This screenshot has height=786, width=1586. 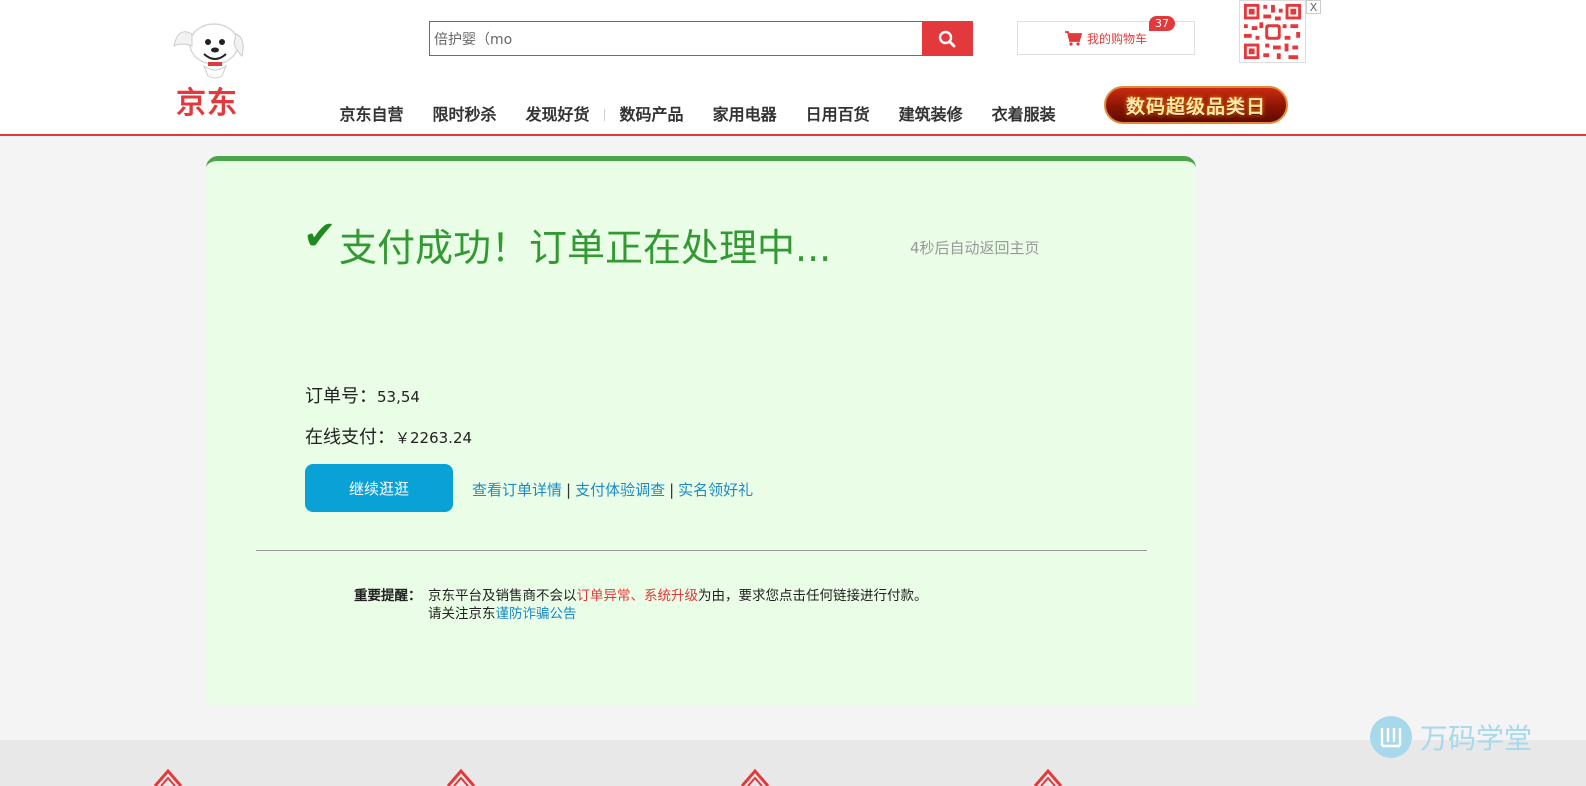 What do you see at coordinates (1272, 31) in the screenshot?
I see `qr-code-icon` at bounding box center [1272, 31].